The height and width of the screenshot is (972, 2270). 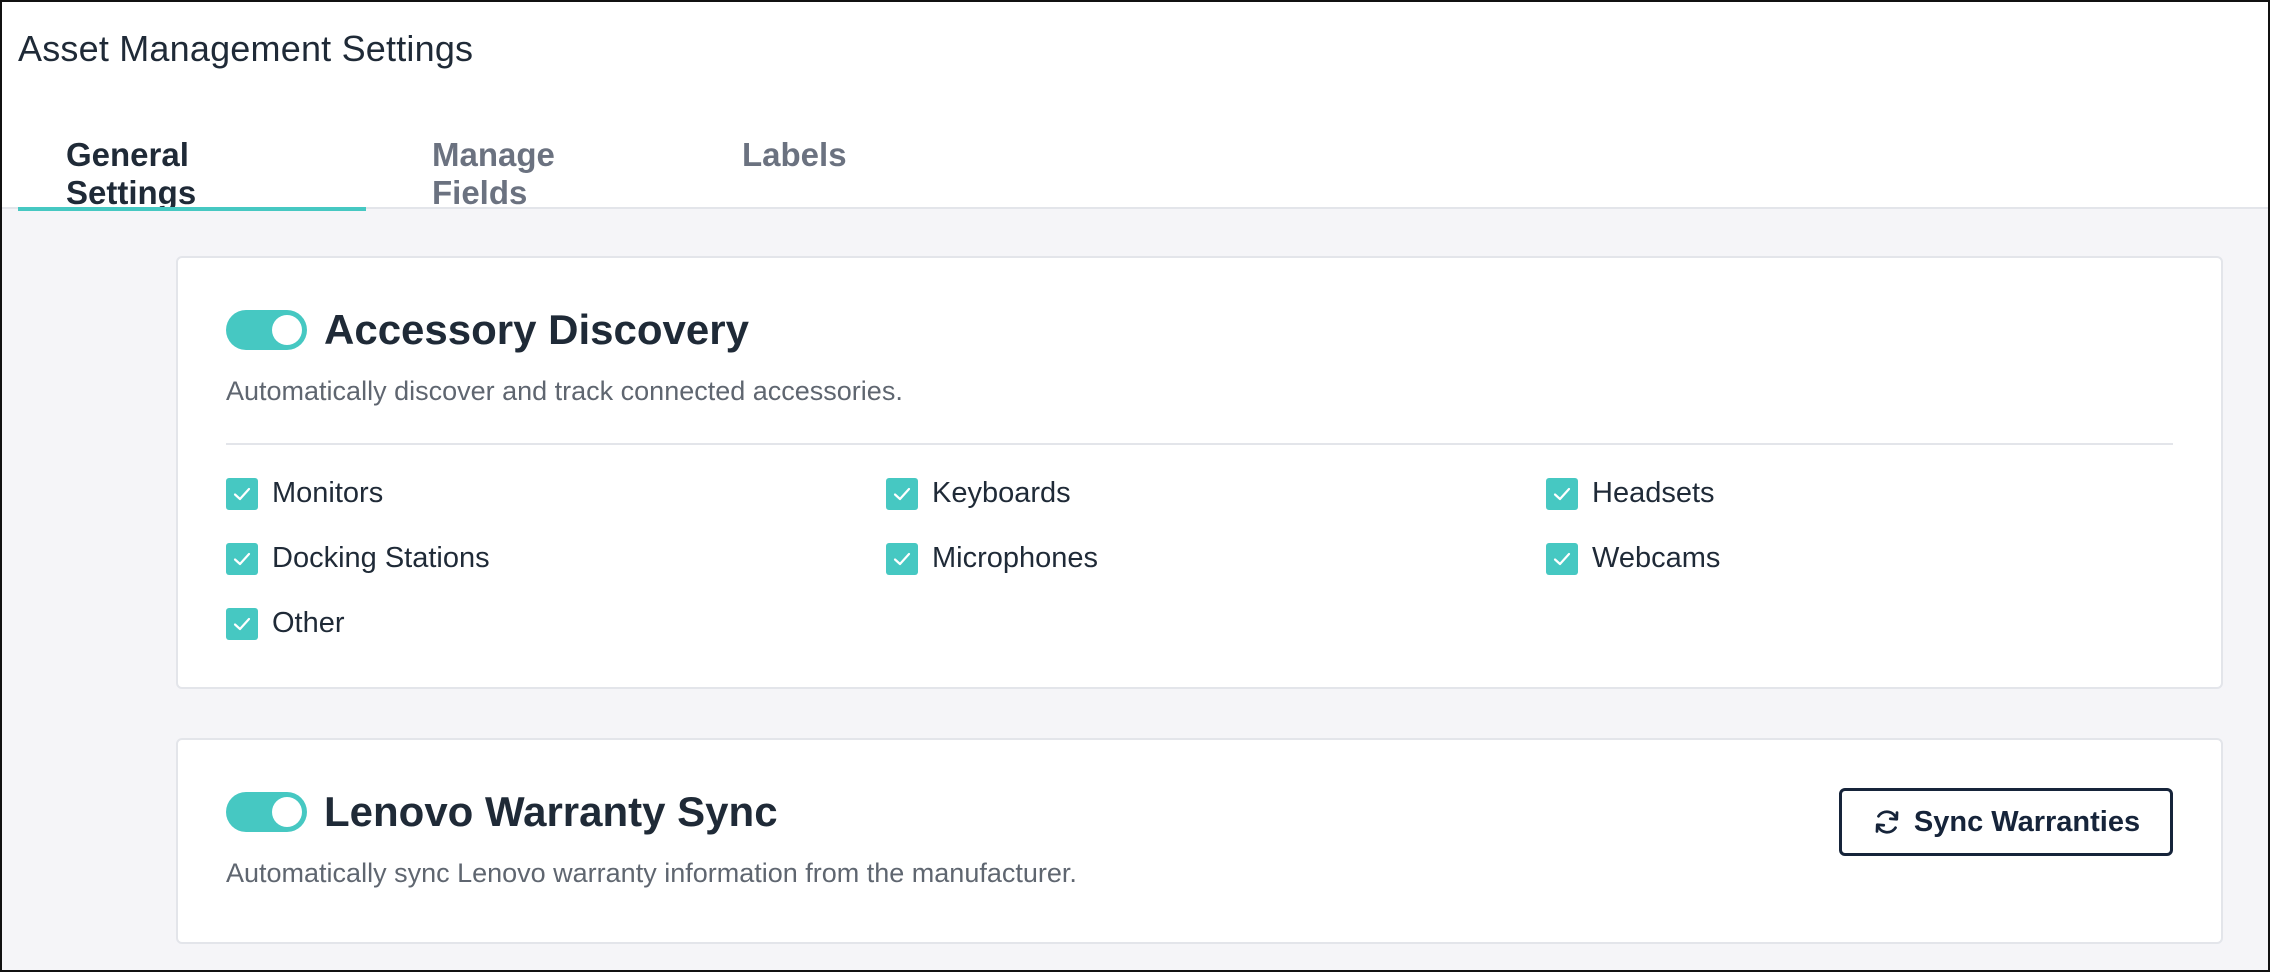 I want to click on accessory-discovery-toggle, so click(x=266, y=330).